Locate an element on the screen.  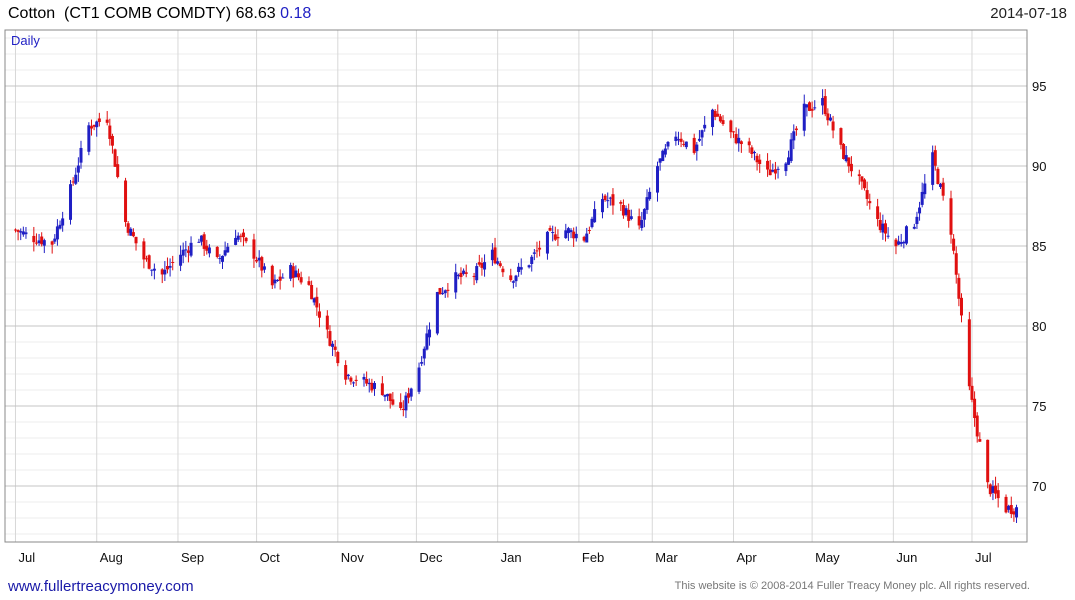
x-tick-label: Nov is located at coordinates (353, 557).